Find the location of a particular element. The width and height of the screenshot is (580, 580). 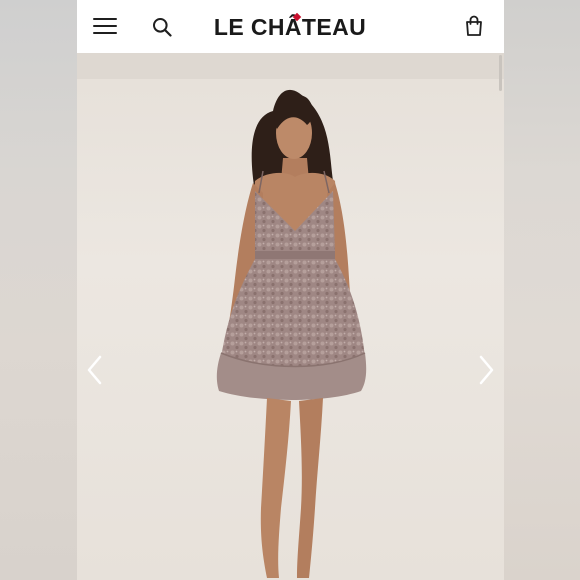

background-blur-left is located at coordinates (38, 290).